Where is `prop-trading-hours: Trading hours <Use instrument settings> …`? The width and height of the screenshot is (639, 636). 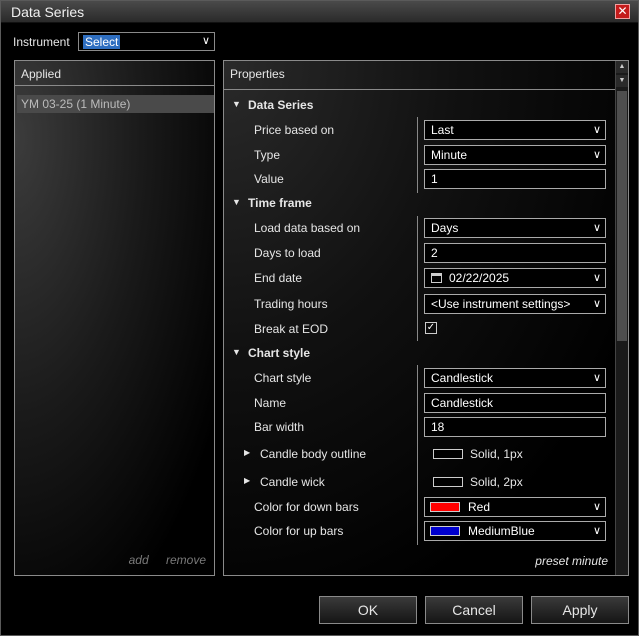
prop-trading-hours: Trading hours <Use instrument settings> … is located at coordinates (420, 304).